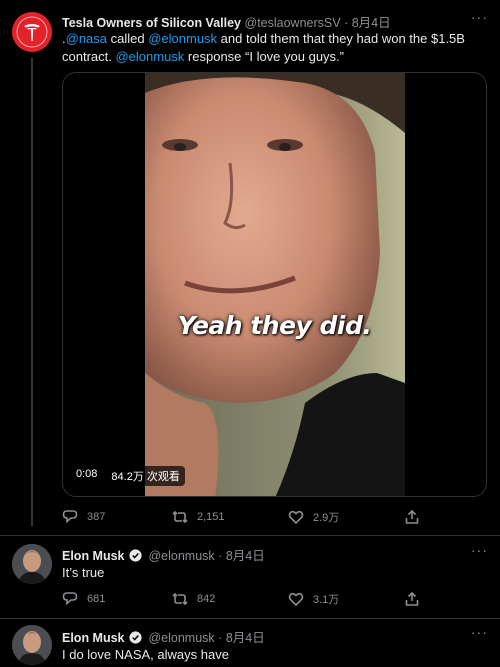 This screenshot has height=667, width=500. I want to click on video-duration: 0:08, so click(87, 476).